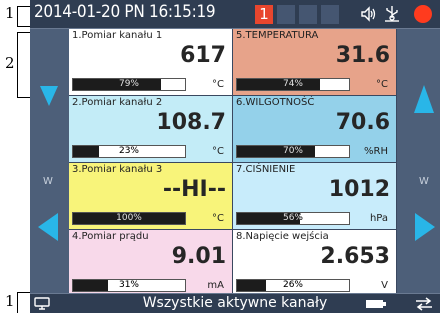  Describe the element at coordinates (355, 256) in the screenshot. I see `channel-value: 2.653` at that location.